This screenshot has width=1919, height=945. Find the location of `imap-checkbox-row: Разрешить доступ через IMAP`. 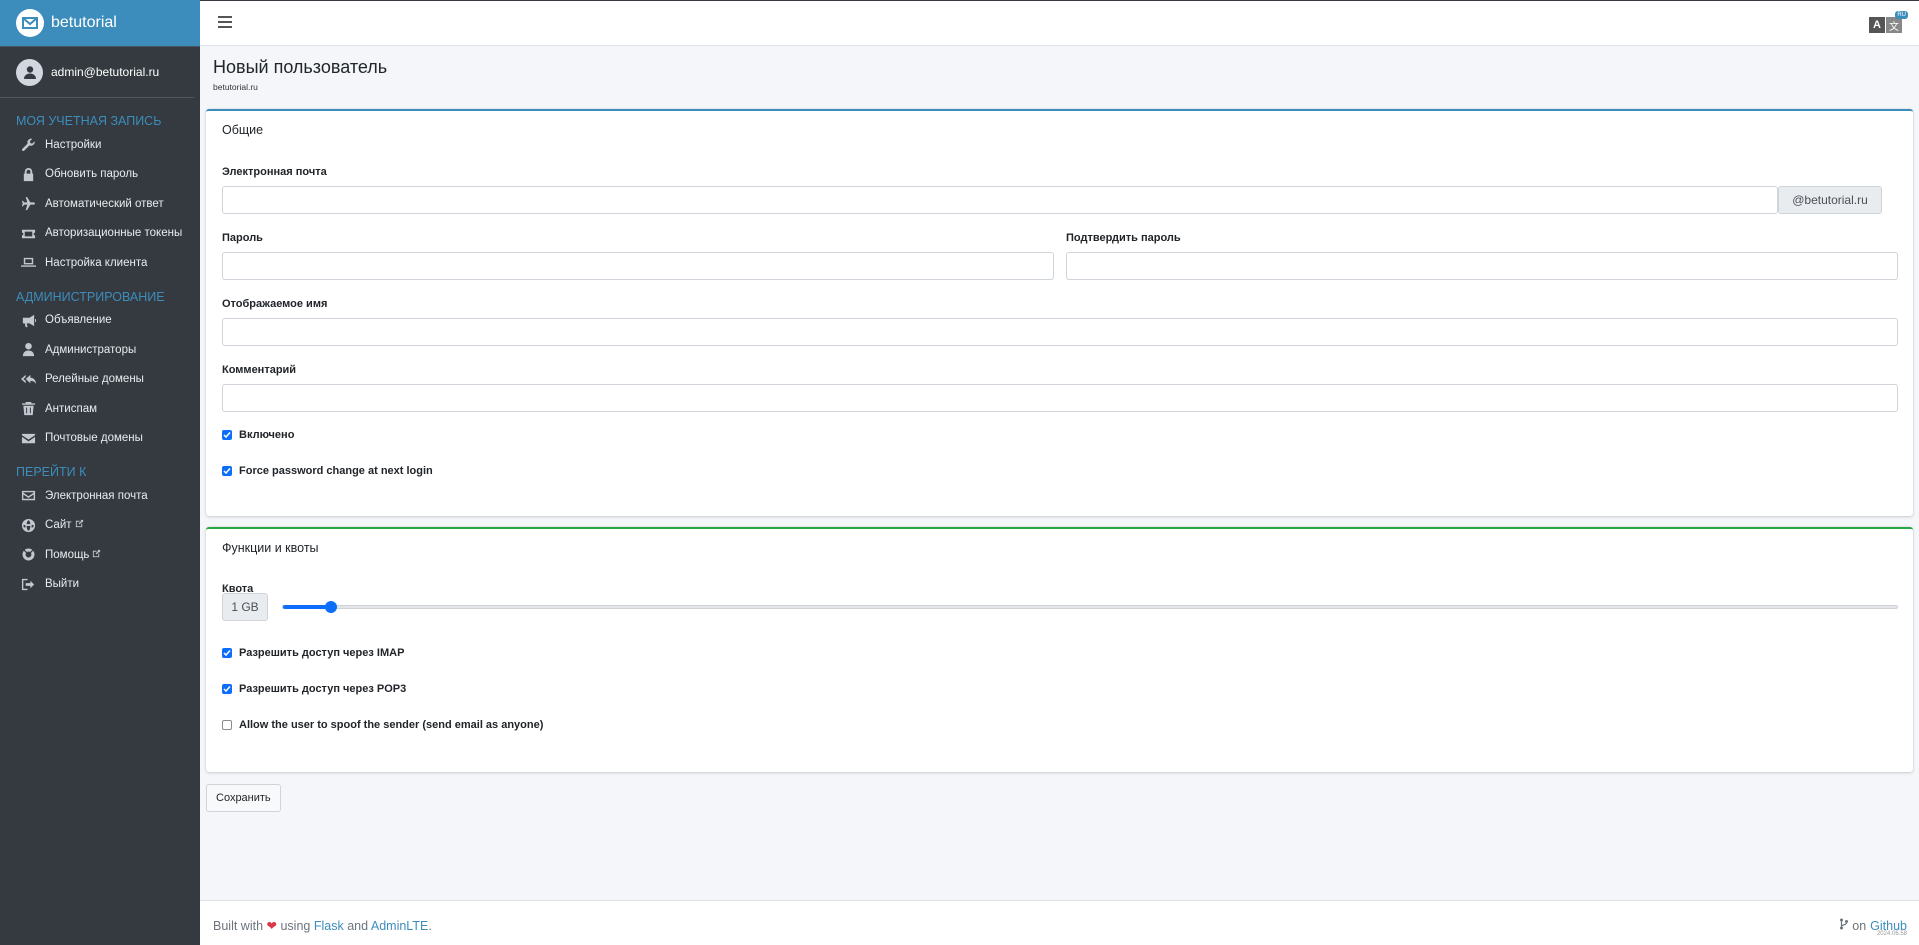

imap-checkbox-row: Разрешить доступ через IMAP is located at coordinates (313, 653).